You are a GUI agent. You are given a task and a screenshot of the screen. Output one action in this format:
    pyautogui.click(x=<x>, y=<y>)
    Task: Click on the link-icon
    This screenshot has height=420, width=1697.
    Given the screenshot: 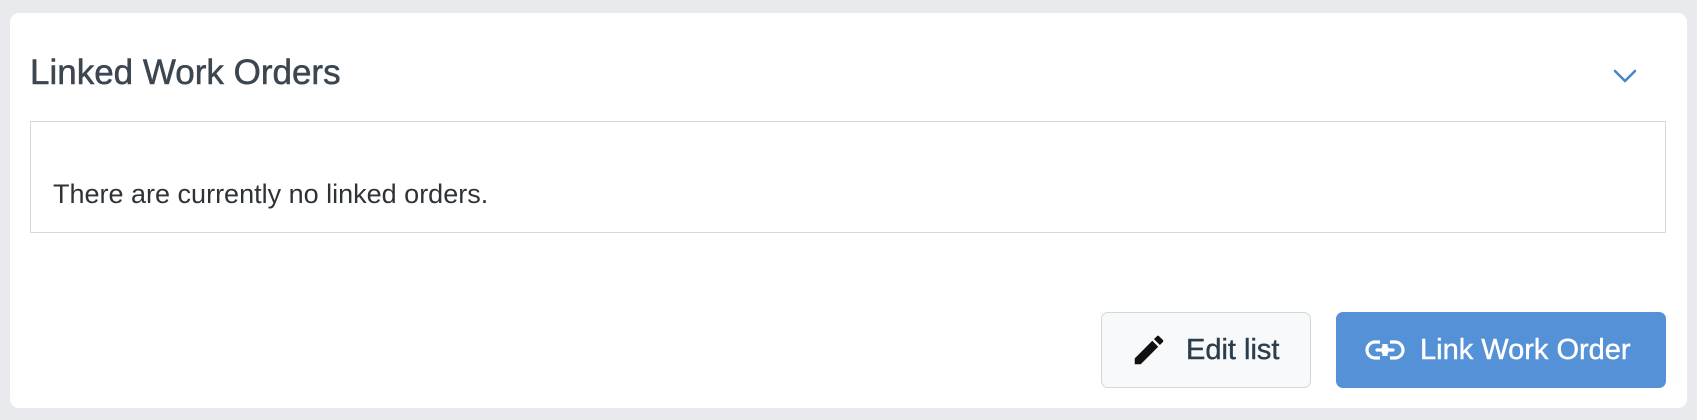 What is the action you would take?
    pyautogui.click(x=1385, y=350)
    